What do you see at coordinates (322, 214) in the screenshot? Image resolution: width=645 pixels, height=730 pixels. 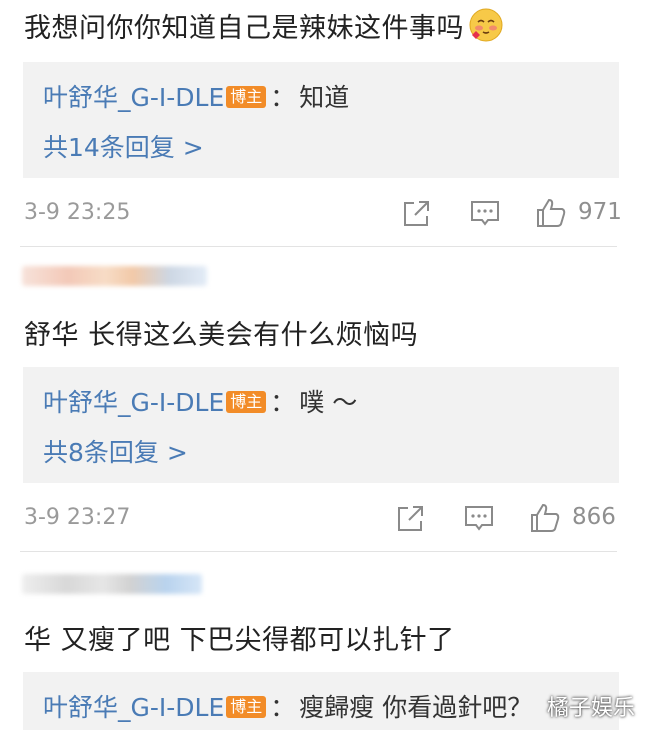 I see `comment-meta: 3-9 23:25 971` at bounding box center [322, 214].